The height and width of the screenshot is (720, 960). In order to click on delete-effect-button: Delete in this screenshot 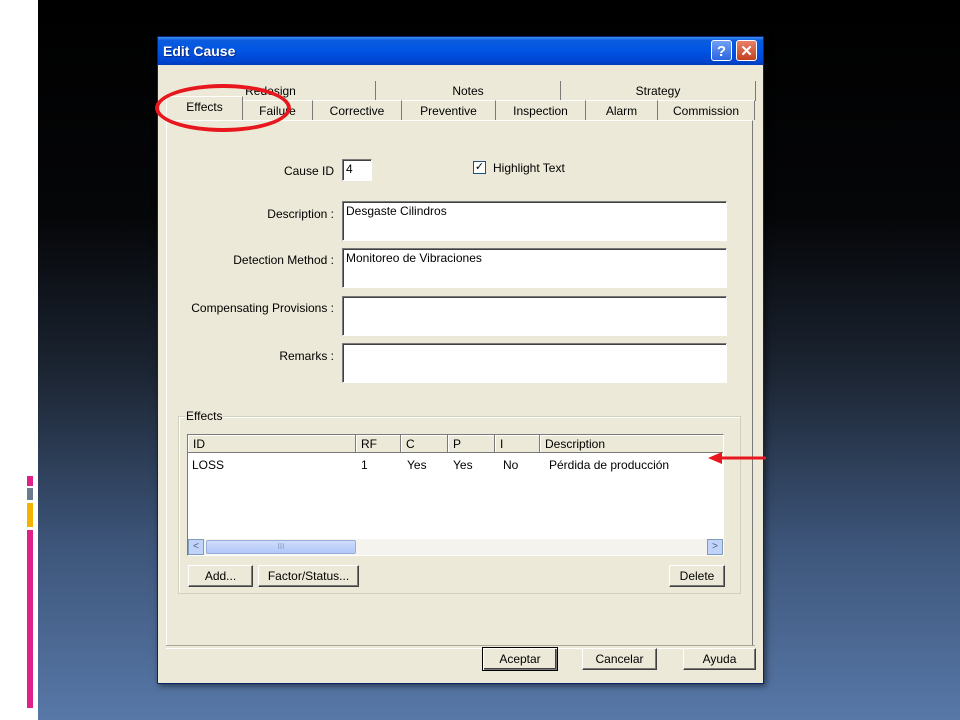, I will do `click(697, 576)`.